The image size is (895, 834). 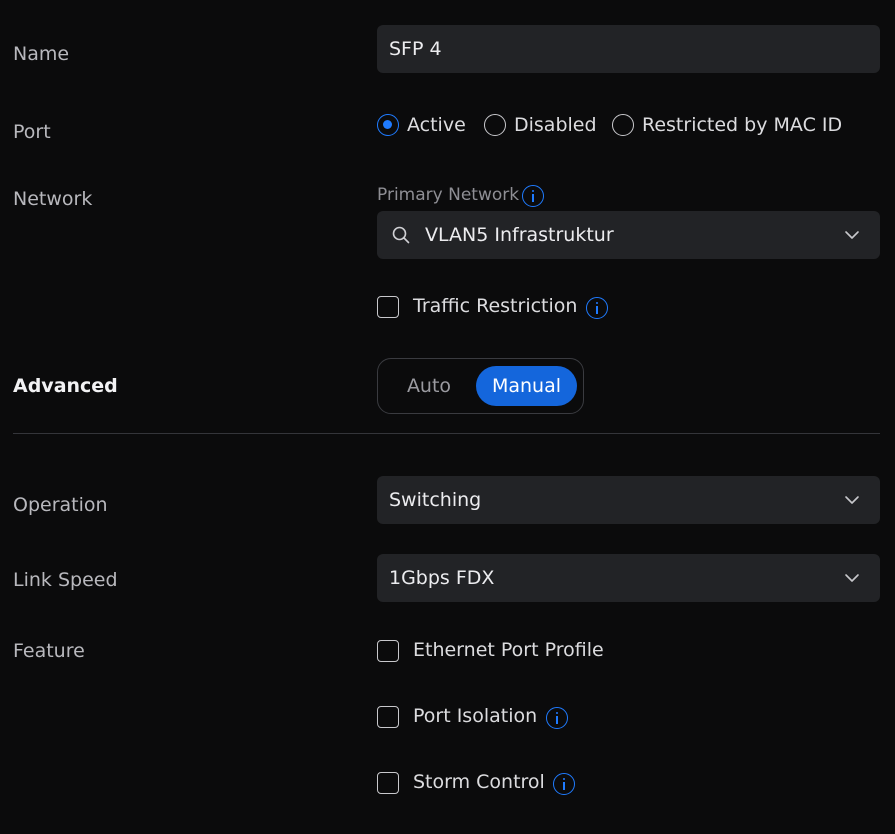 I want to click on port-isolation-info-icon, so click(x=557, y=718).